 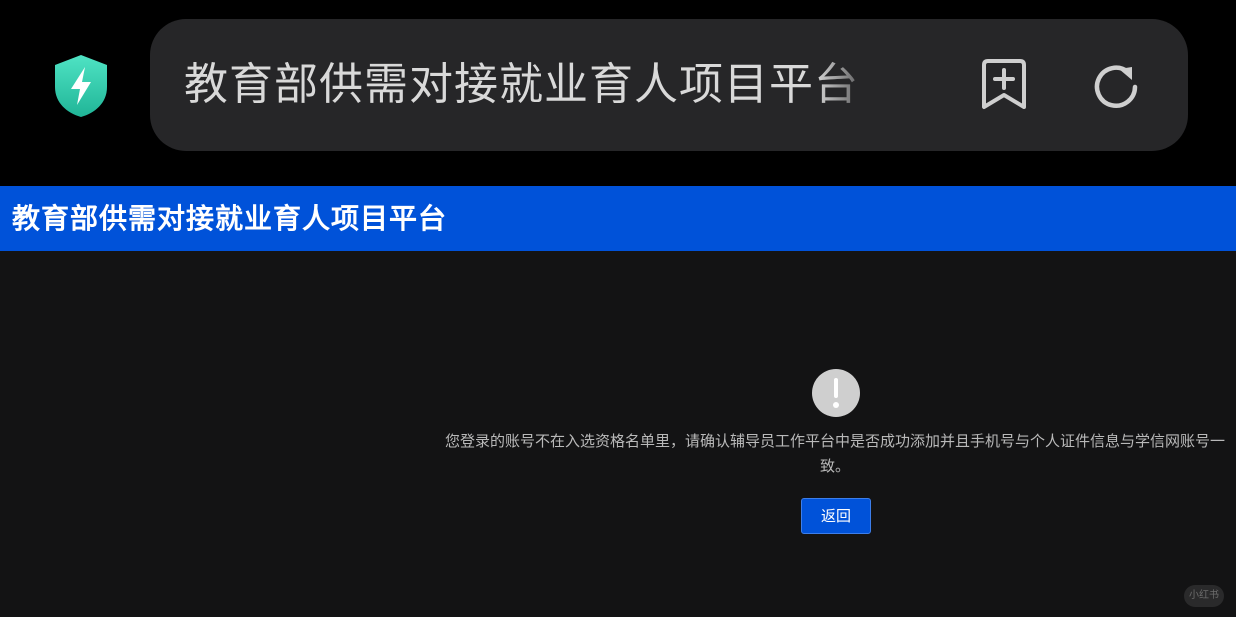 What do you see at coordinates (1116, 87) in the screenshot?
I see `reload-icon` at bounding box center [1116, 87].